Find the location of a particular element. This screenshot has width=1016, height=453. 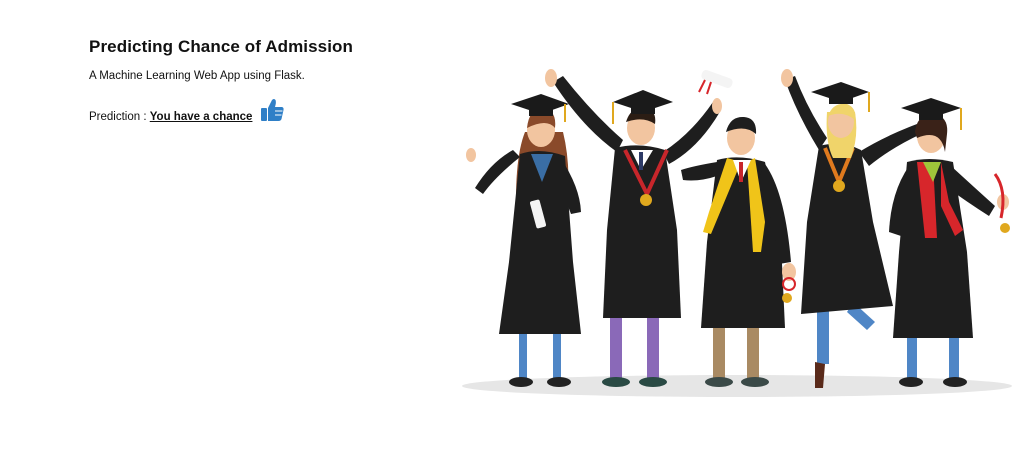

thumbs-up-icon is located at coordinates (272, 110).